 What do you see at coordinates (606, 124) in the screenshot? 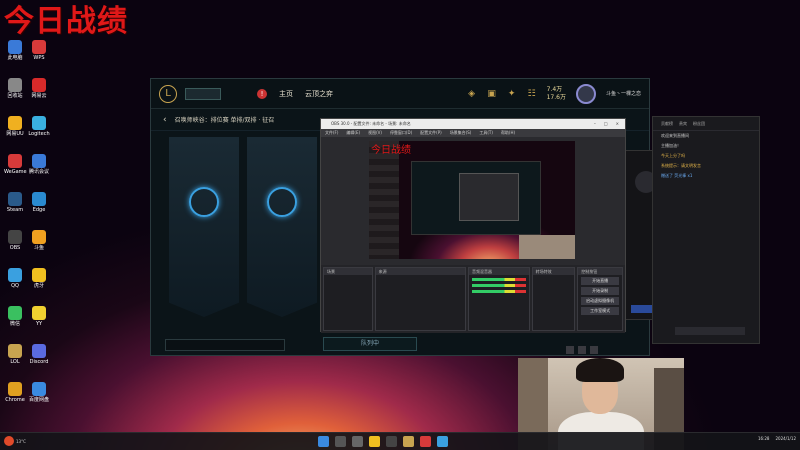
I see `maximize-icon: □` at bounding box center [606, 124].